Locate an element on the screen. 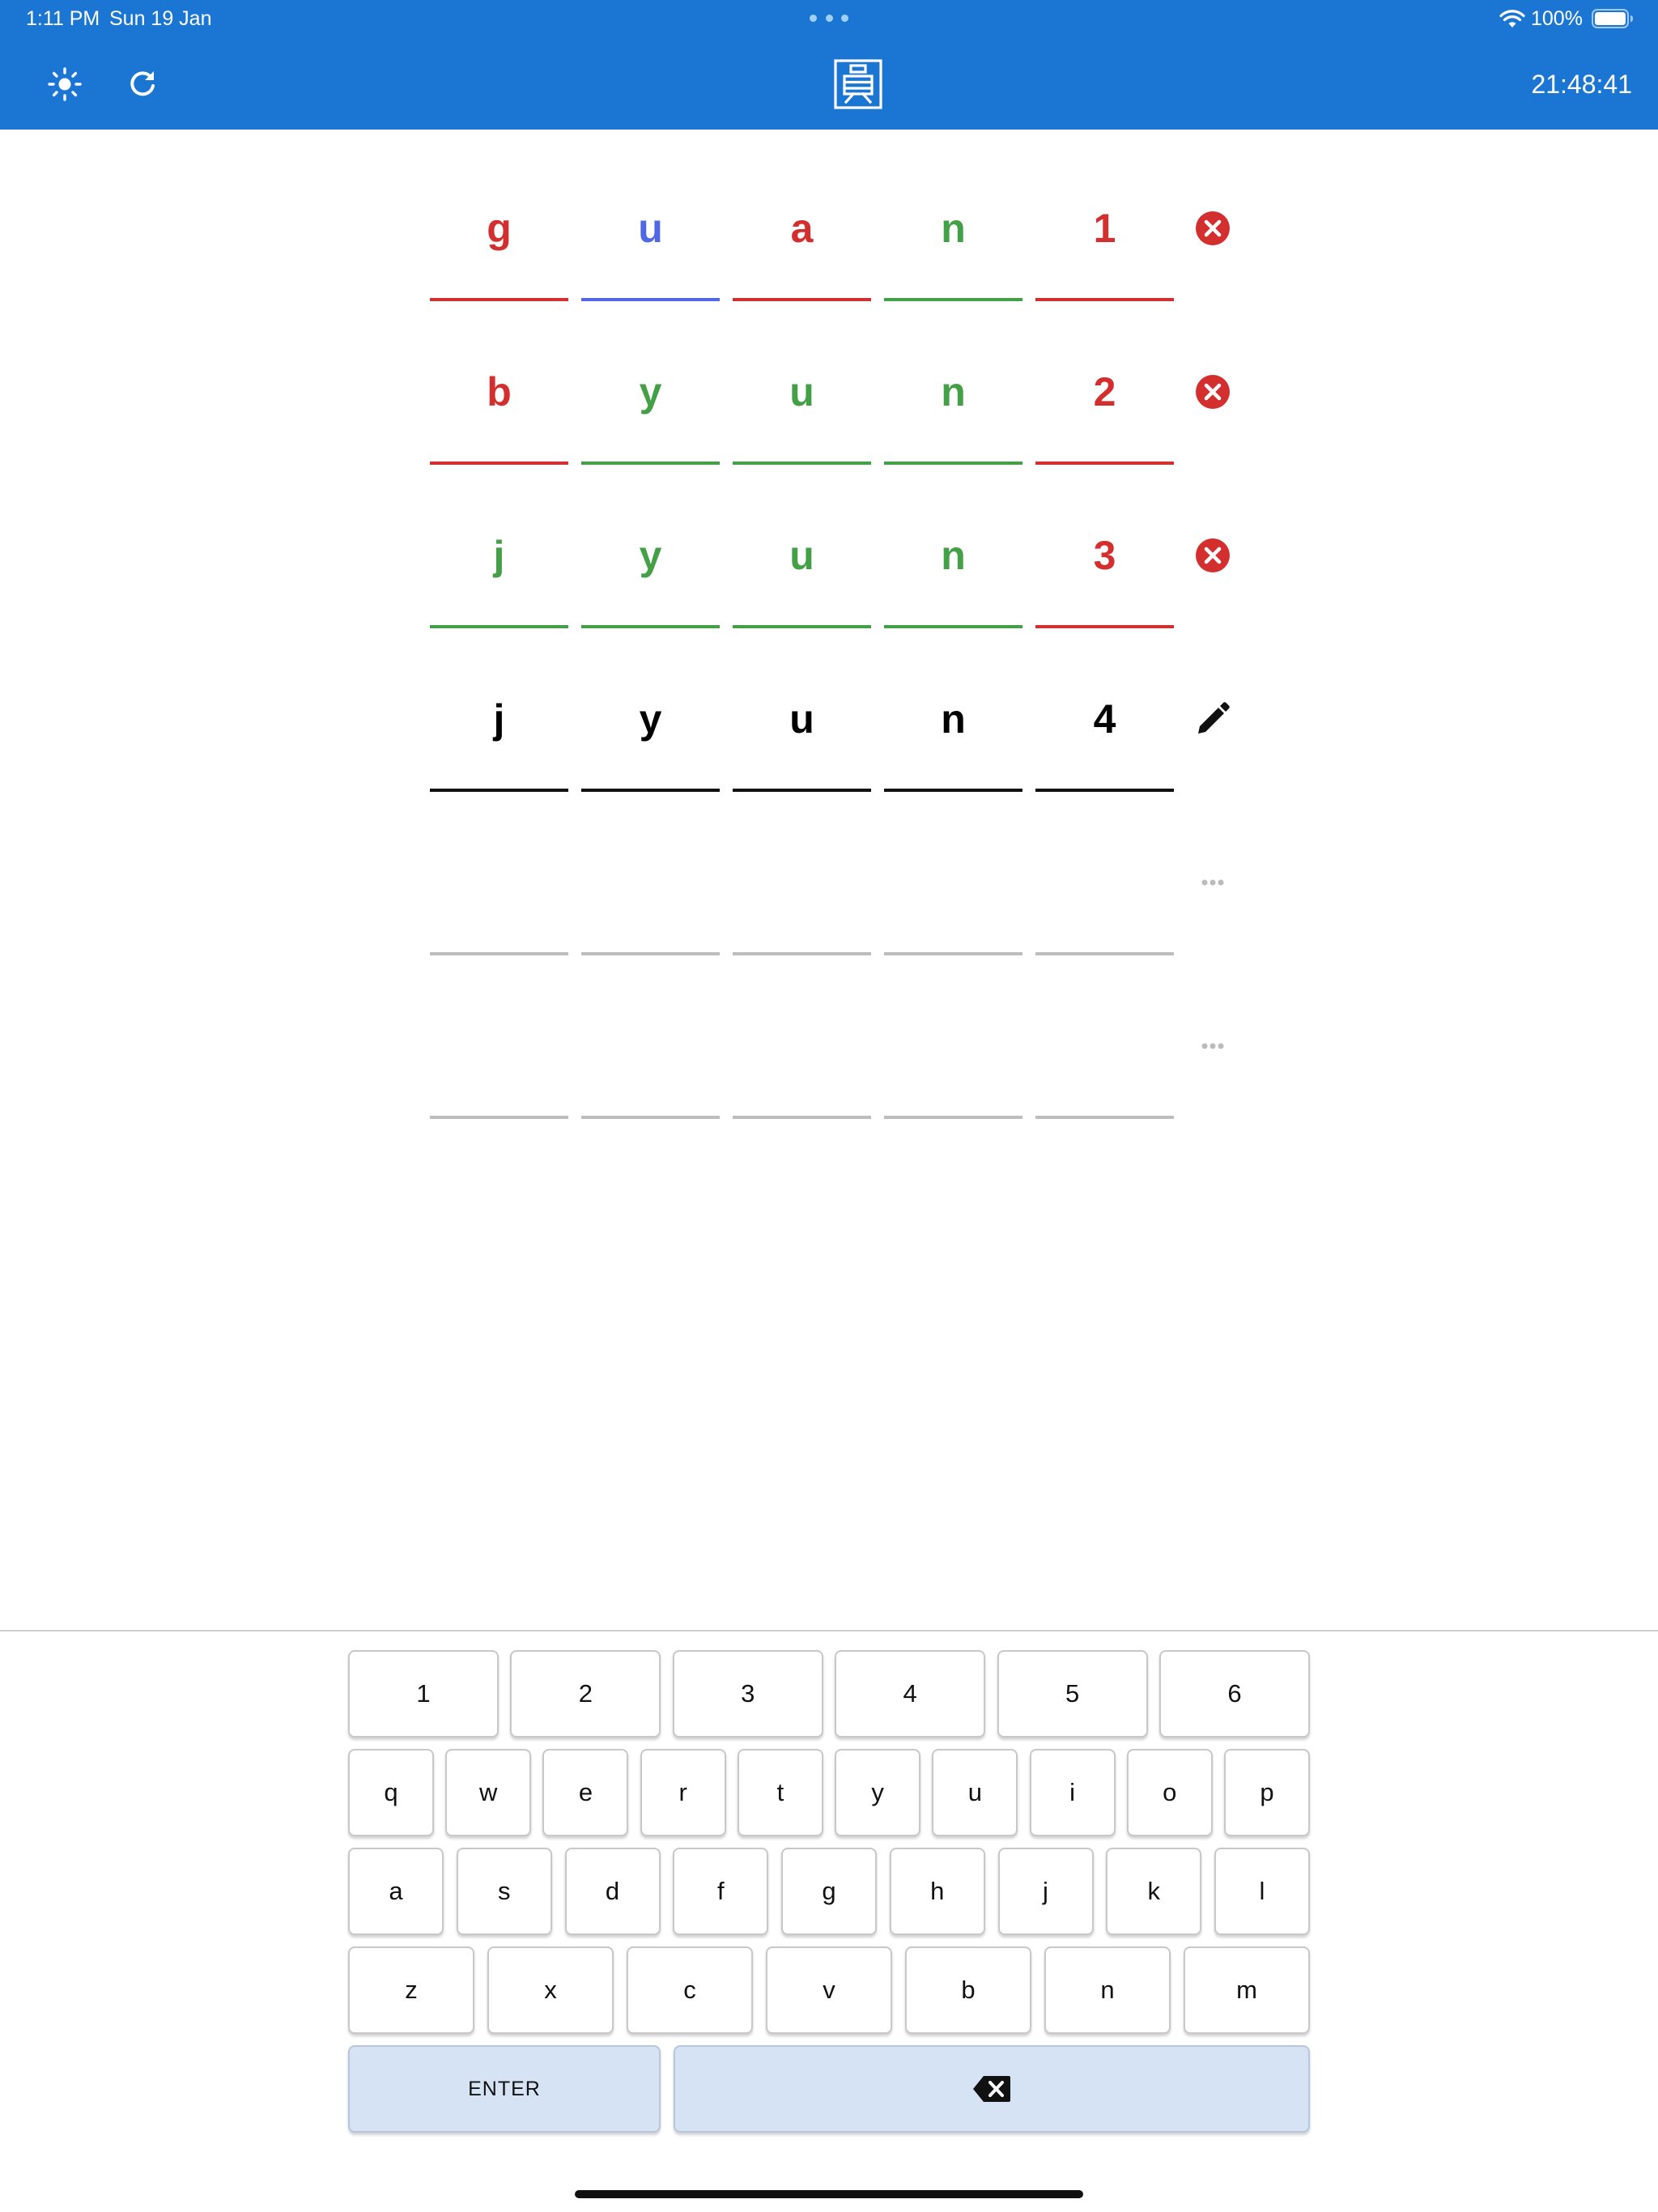 The image size is (1658, 2212). letter-cell: 2 is located at coordinates (1104, 404).